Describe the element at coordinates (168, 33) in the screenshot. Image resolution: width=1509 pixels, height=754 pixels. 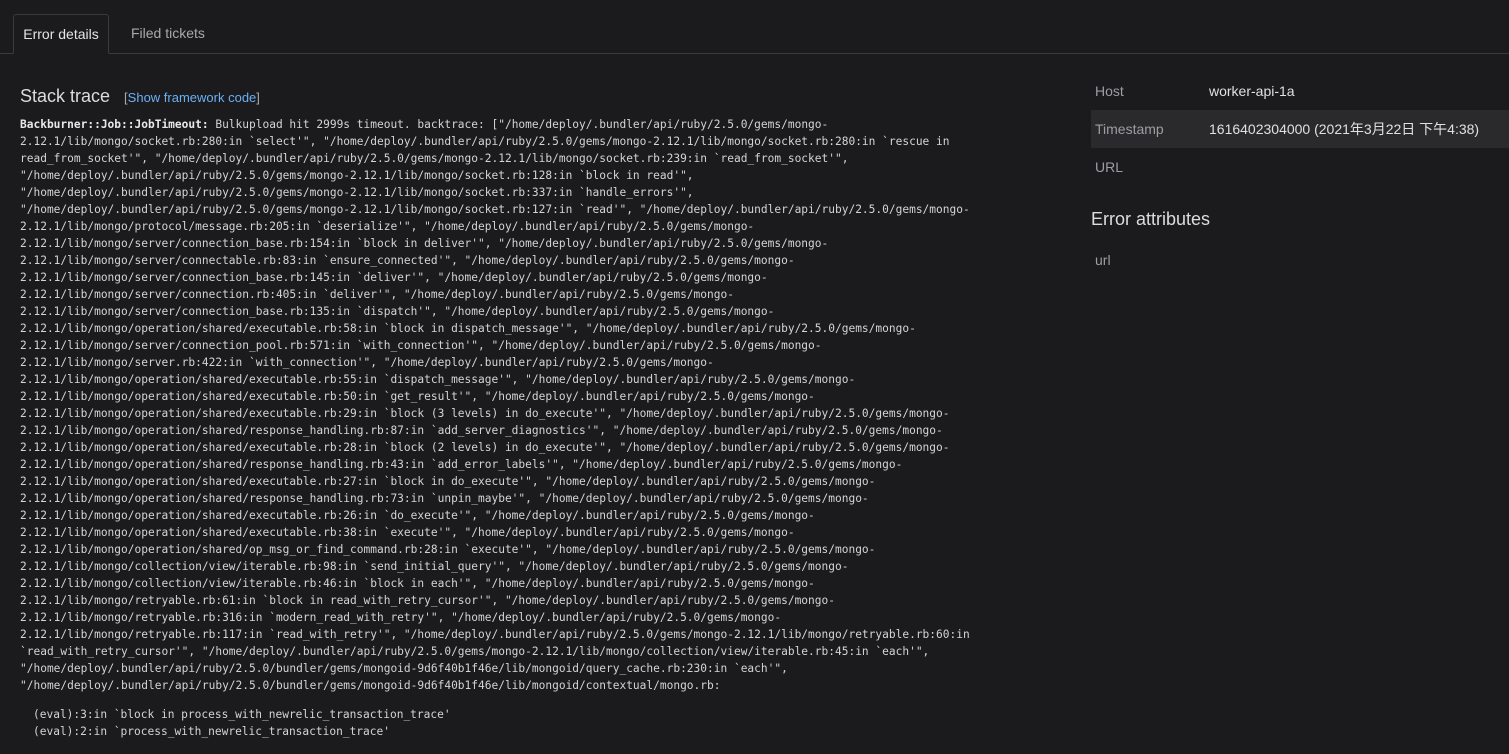
I see `tab-filed-tickets: Filed tickets` at that location.